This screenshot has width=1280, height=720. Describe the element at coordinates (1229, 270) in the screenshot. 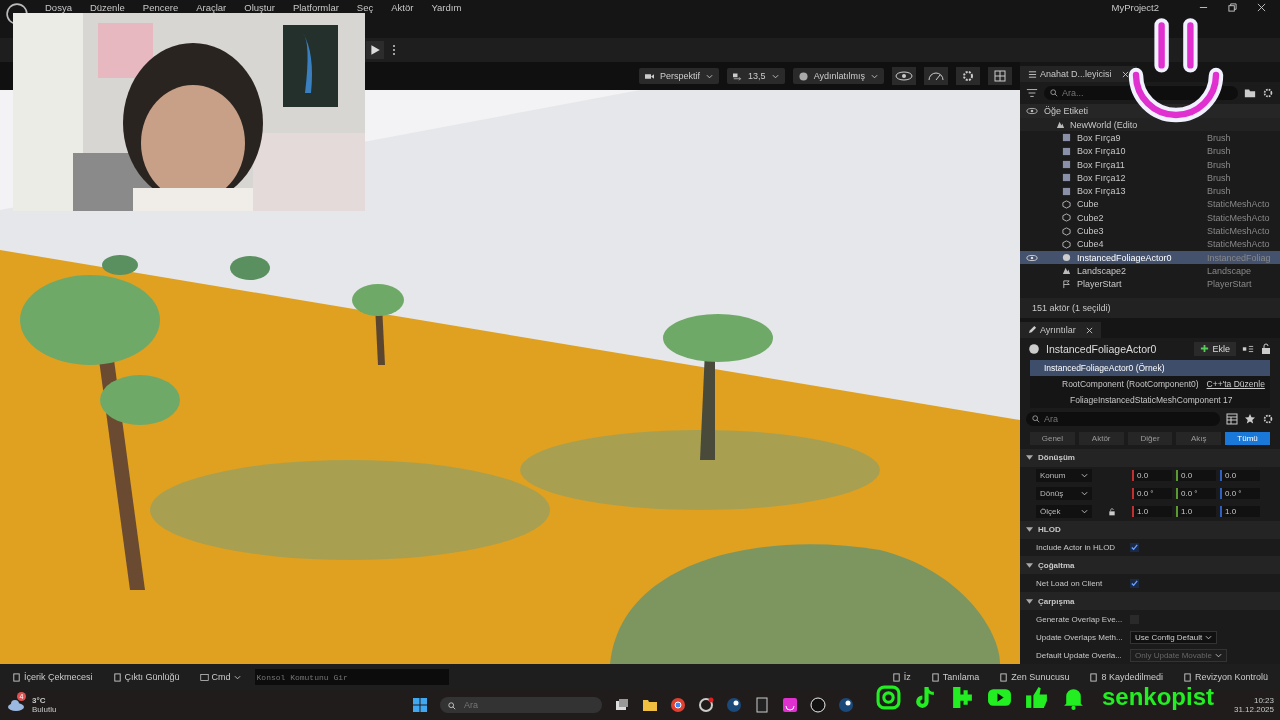

I see `actor-type: Landscape` at that location.